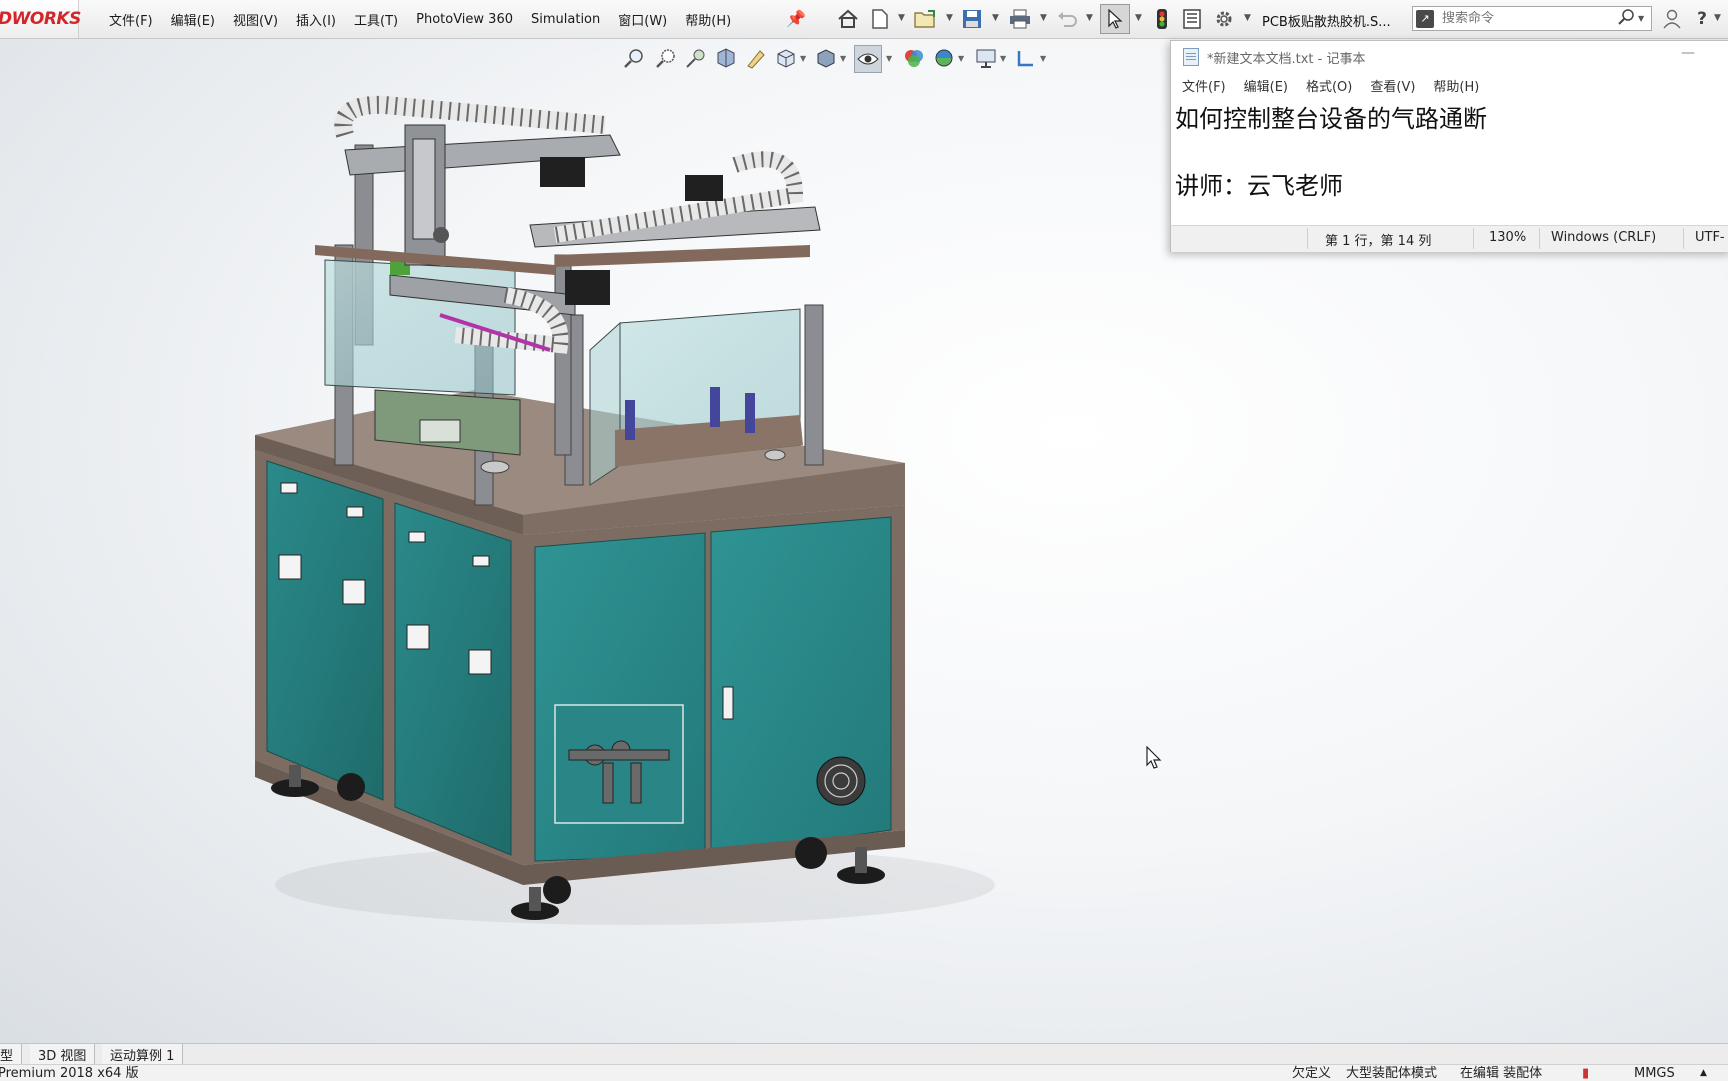 This screenshot has height=1081, width=1728. What do you see at coordinates (1703, 1073) in the screenshot?
I see `chevron-up-icon: ▲` at bounding box center [1703, 1073].